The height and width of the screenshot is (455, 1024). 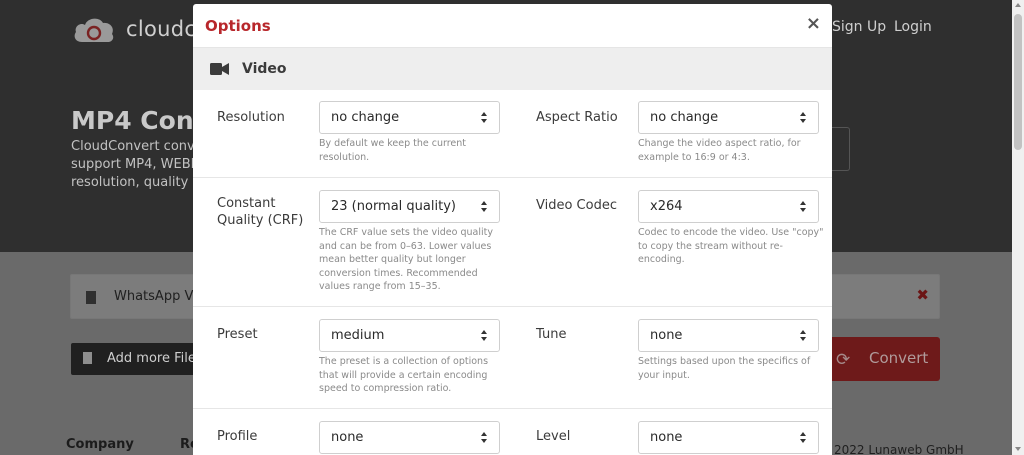 I want to click on file-icon, so click(x=91, y=297).